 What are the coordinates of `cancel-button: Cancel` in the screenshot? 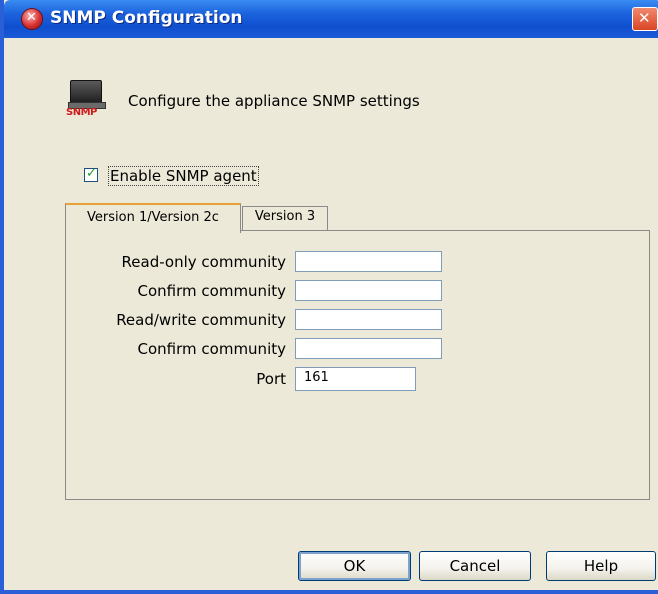 It's located at (475, 566).